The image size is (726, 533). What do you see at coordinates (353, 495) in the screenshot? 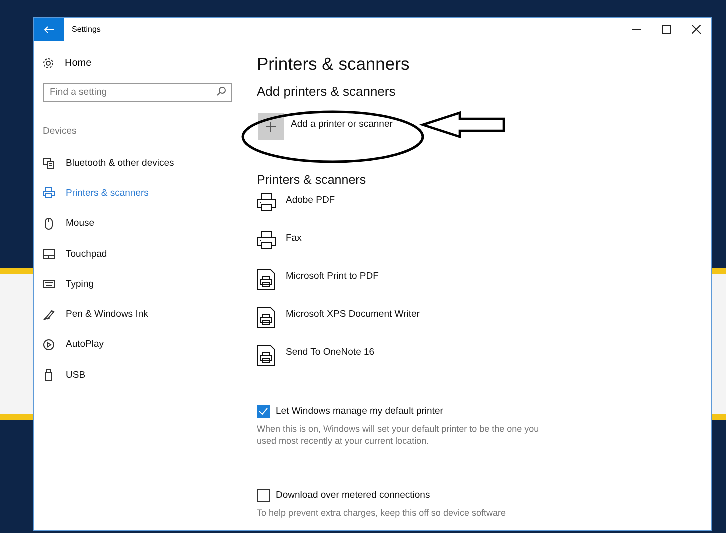
I see `checkbox-label: Download over metered connections` at bounding box center [353, 495].